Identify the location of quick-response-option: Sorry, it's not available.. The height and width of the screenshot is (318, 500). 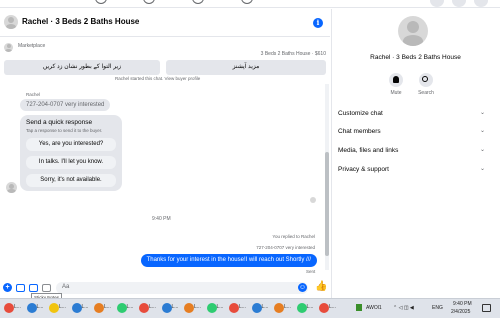
(71, 180).